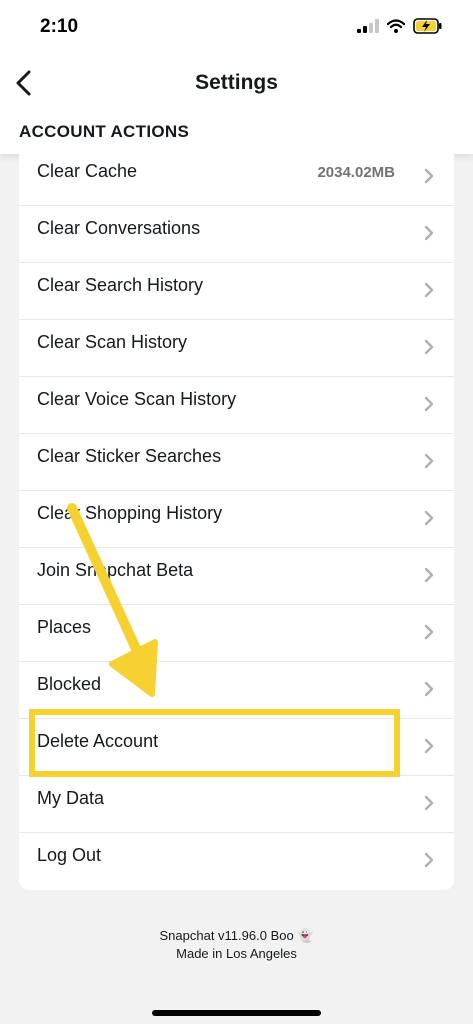 The image size is (473, 1024). I want to click on status-time: 2:10, so click(59, 26).